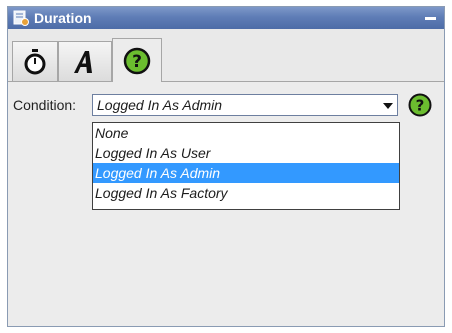  What do you see at coordinates (430, 18) in the screenshot?
I see `minimize-button` at bounding box center [430, 18].